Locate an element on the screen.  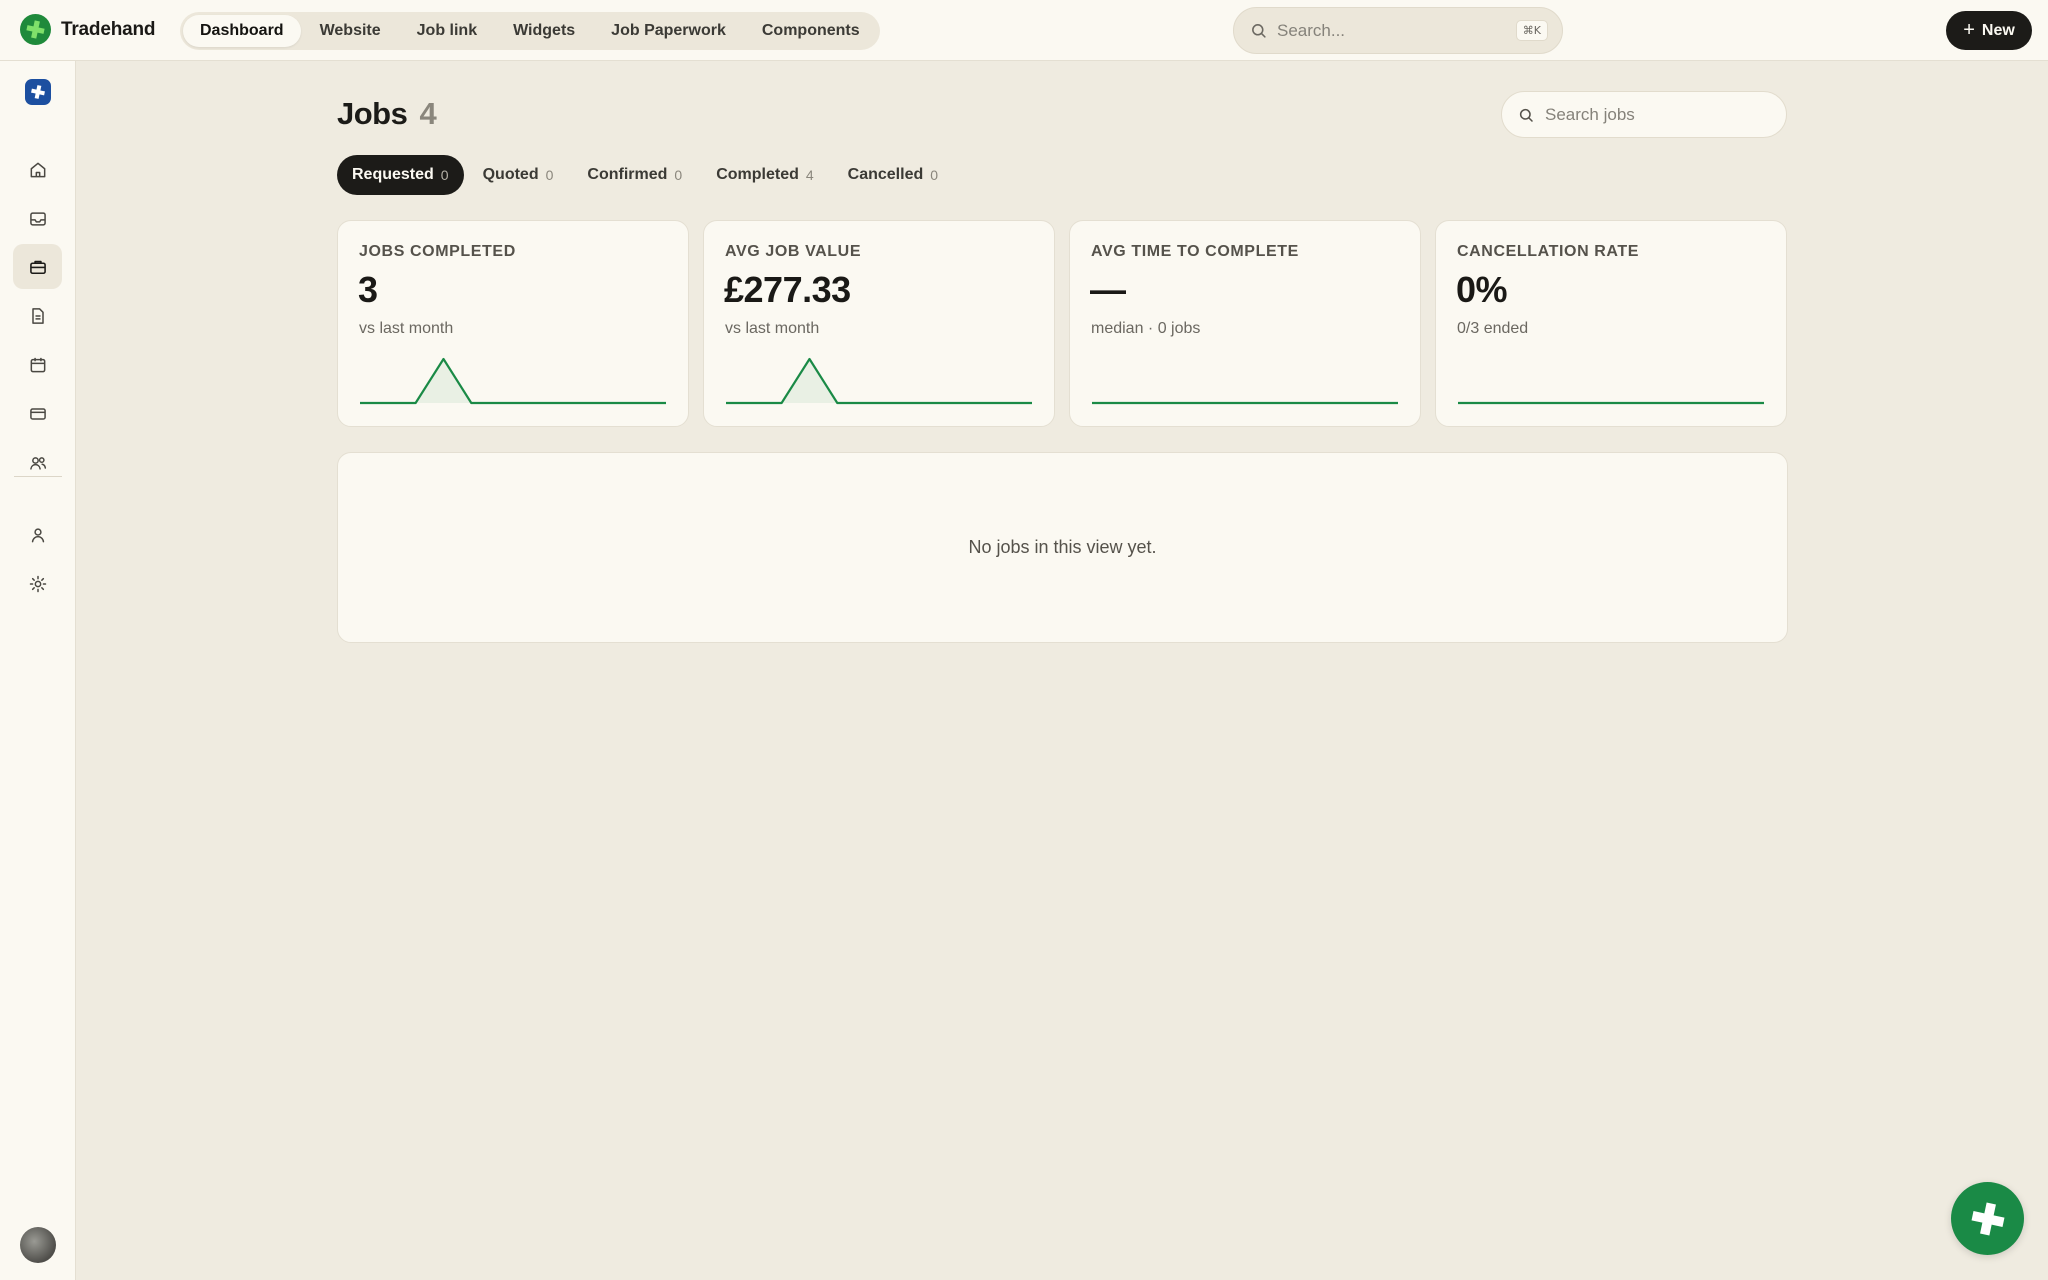
plus-icon: + is located at coordinates (1969, 29).